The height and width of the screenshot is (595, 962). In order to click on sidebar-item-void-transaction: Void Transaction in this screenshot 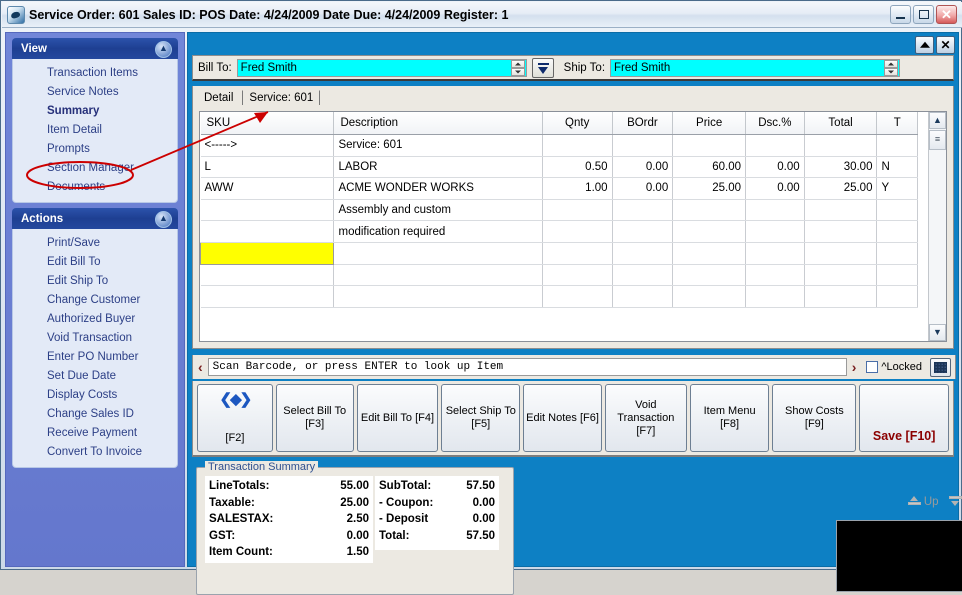, I will do `click(95, 337)`.